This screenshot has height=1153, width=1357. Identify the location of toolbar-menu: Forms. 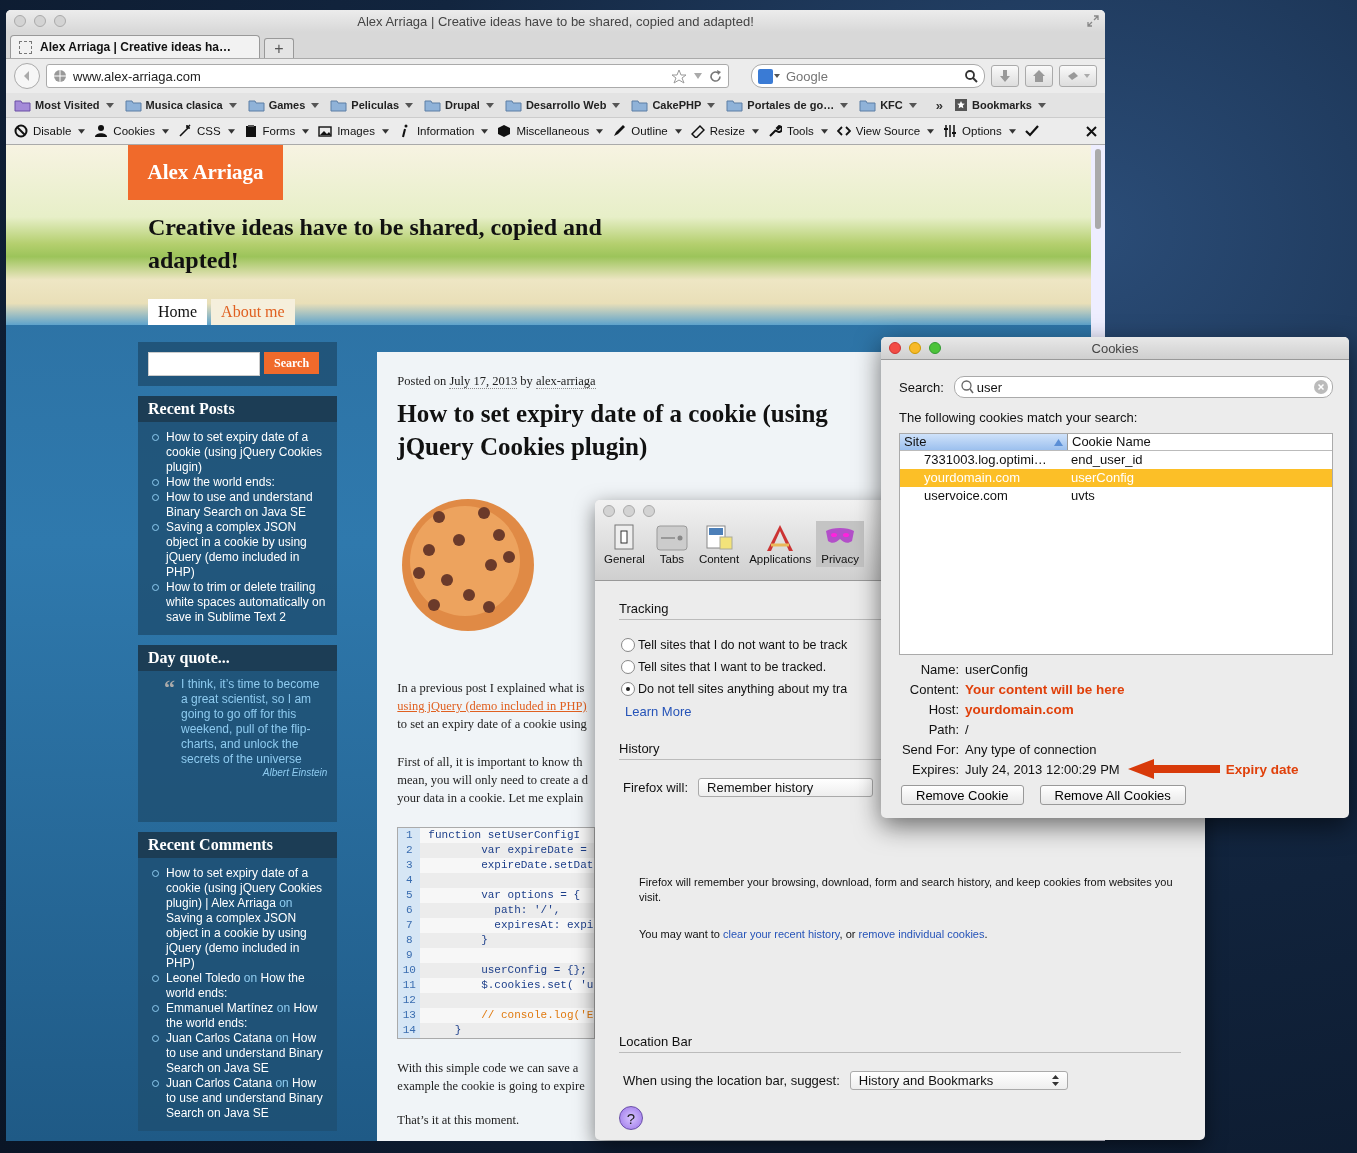
(276, 131).